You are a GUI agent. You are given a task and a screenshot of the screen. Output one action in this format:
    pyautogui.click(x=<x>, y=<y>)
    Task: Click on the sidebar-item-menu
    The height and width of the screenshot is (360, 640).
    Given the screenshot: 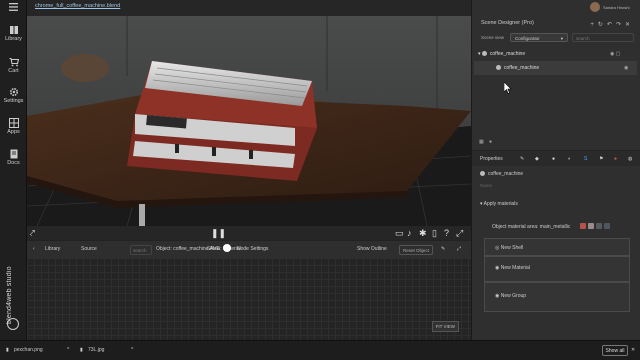 What is the action you would take?
    pyautogui.click(x=13, y=7)
    